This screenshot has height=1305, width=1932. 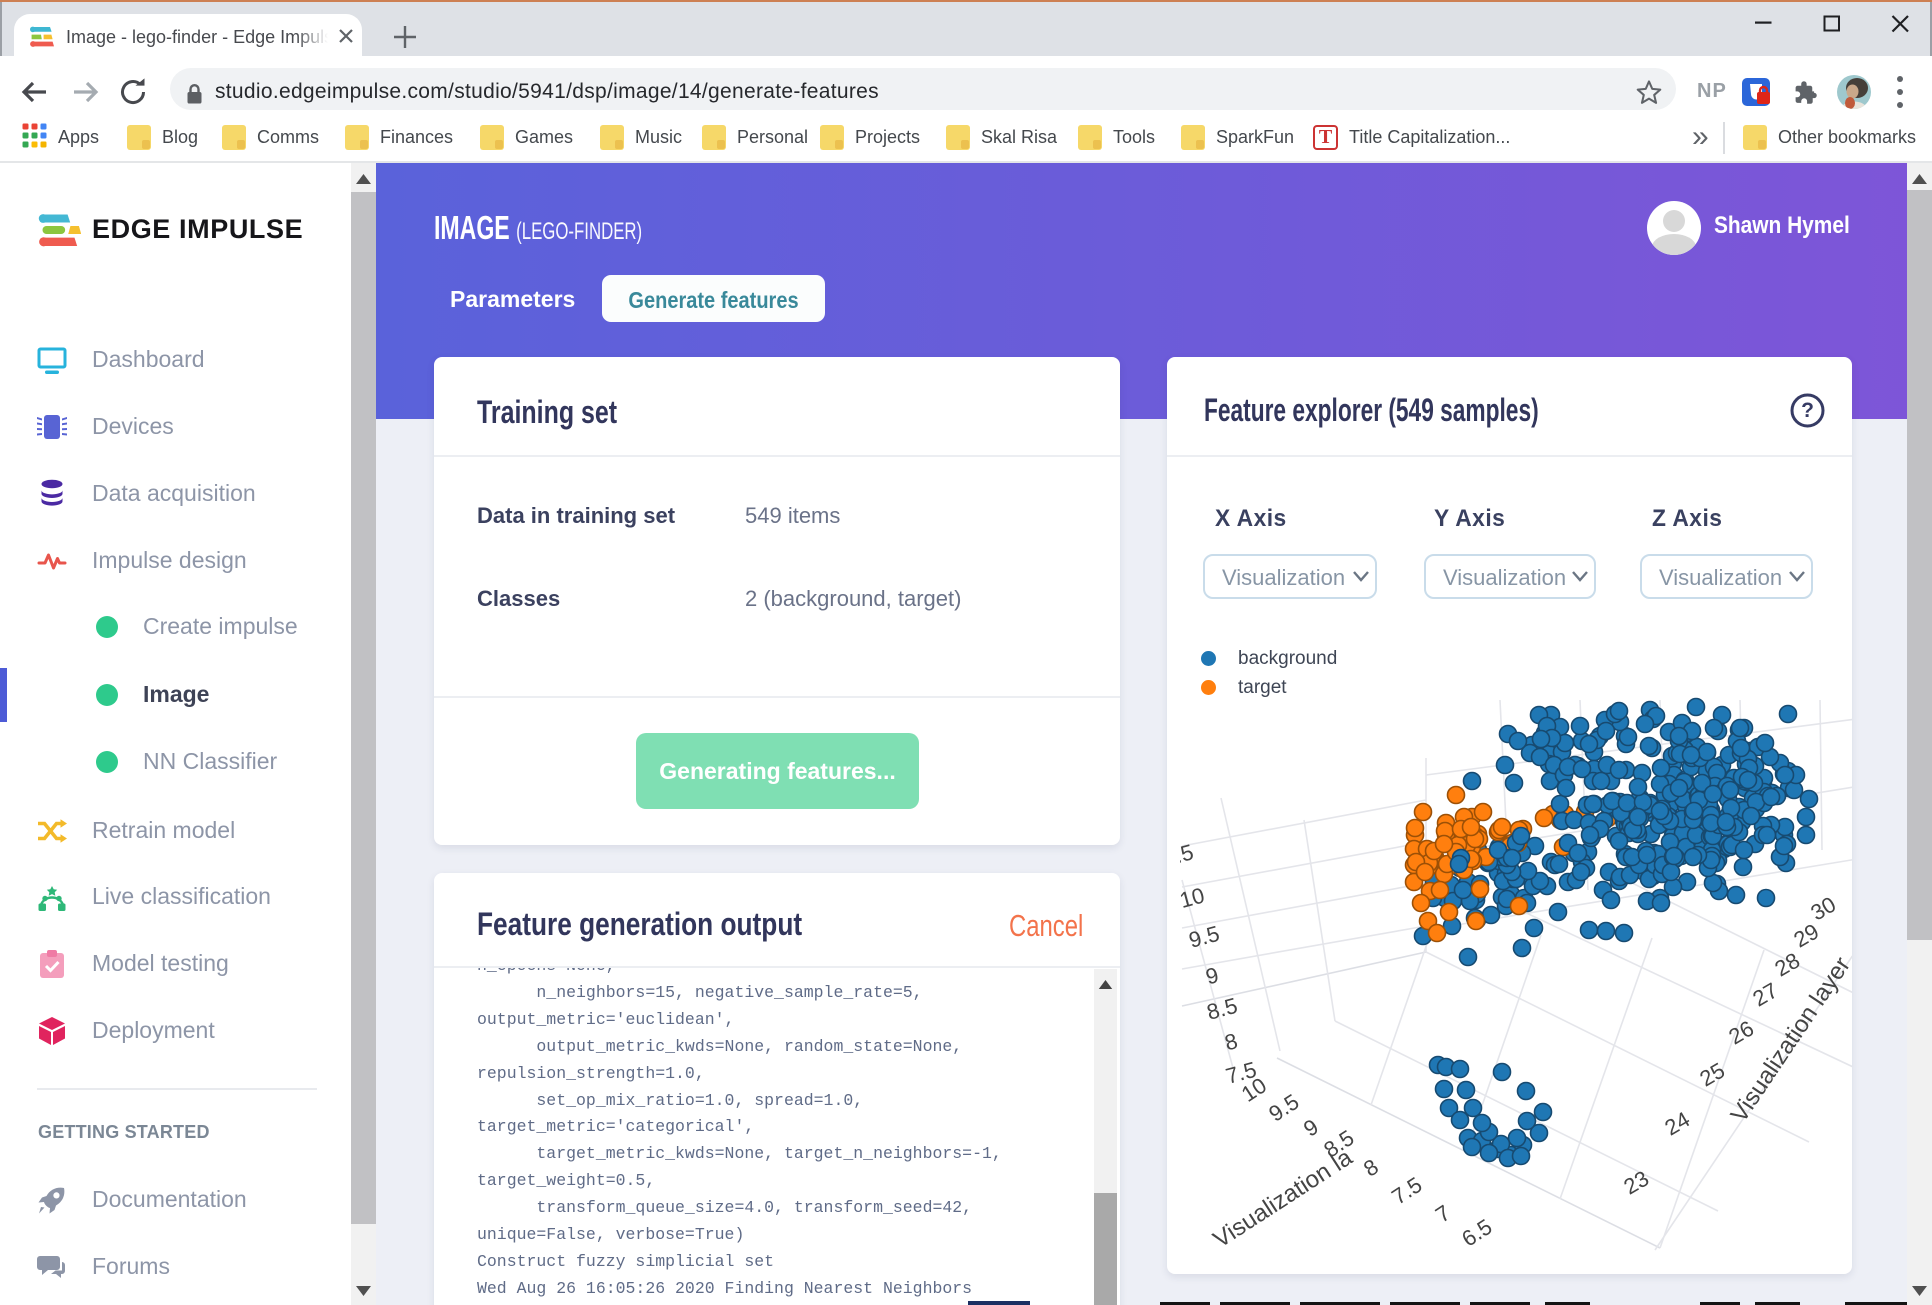 What do you see at coordinates (1677, 1124) in the screenshot?
I see `svg-text: 24` at bounding box center [1677, 1124].